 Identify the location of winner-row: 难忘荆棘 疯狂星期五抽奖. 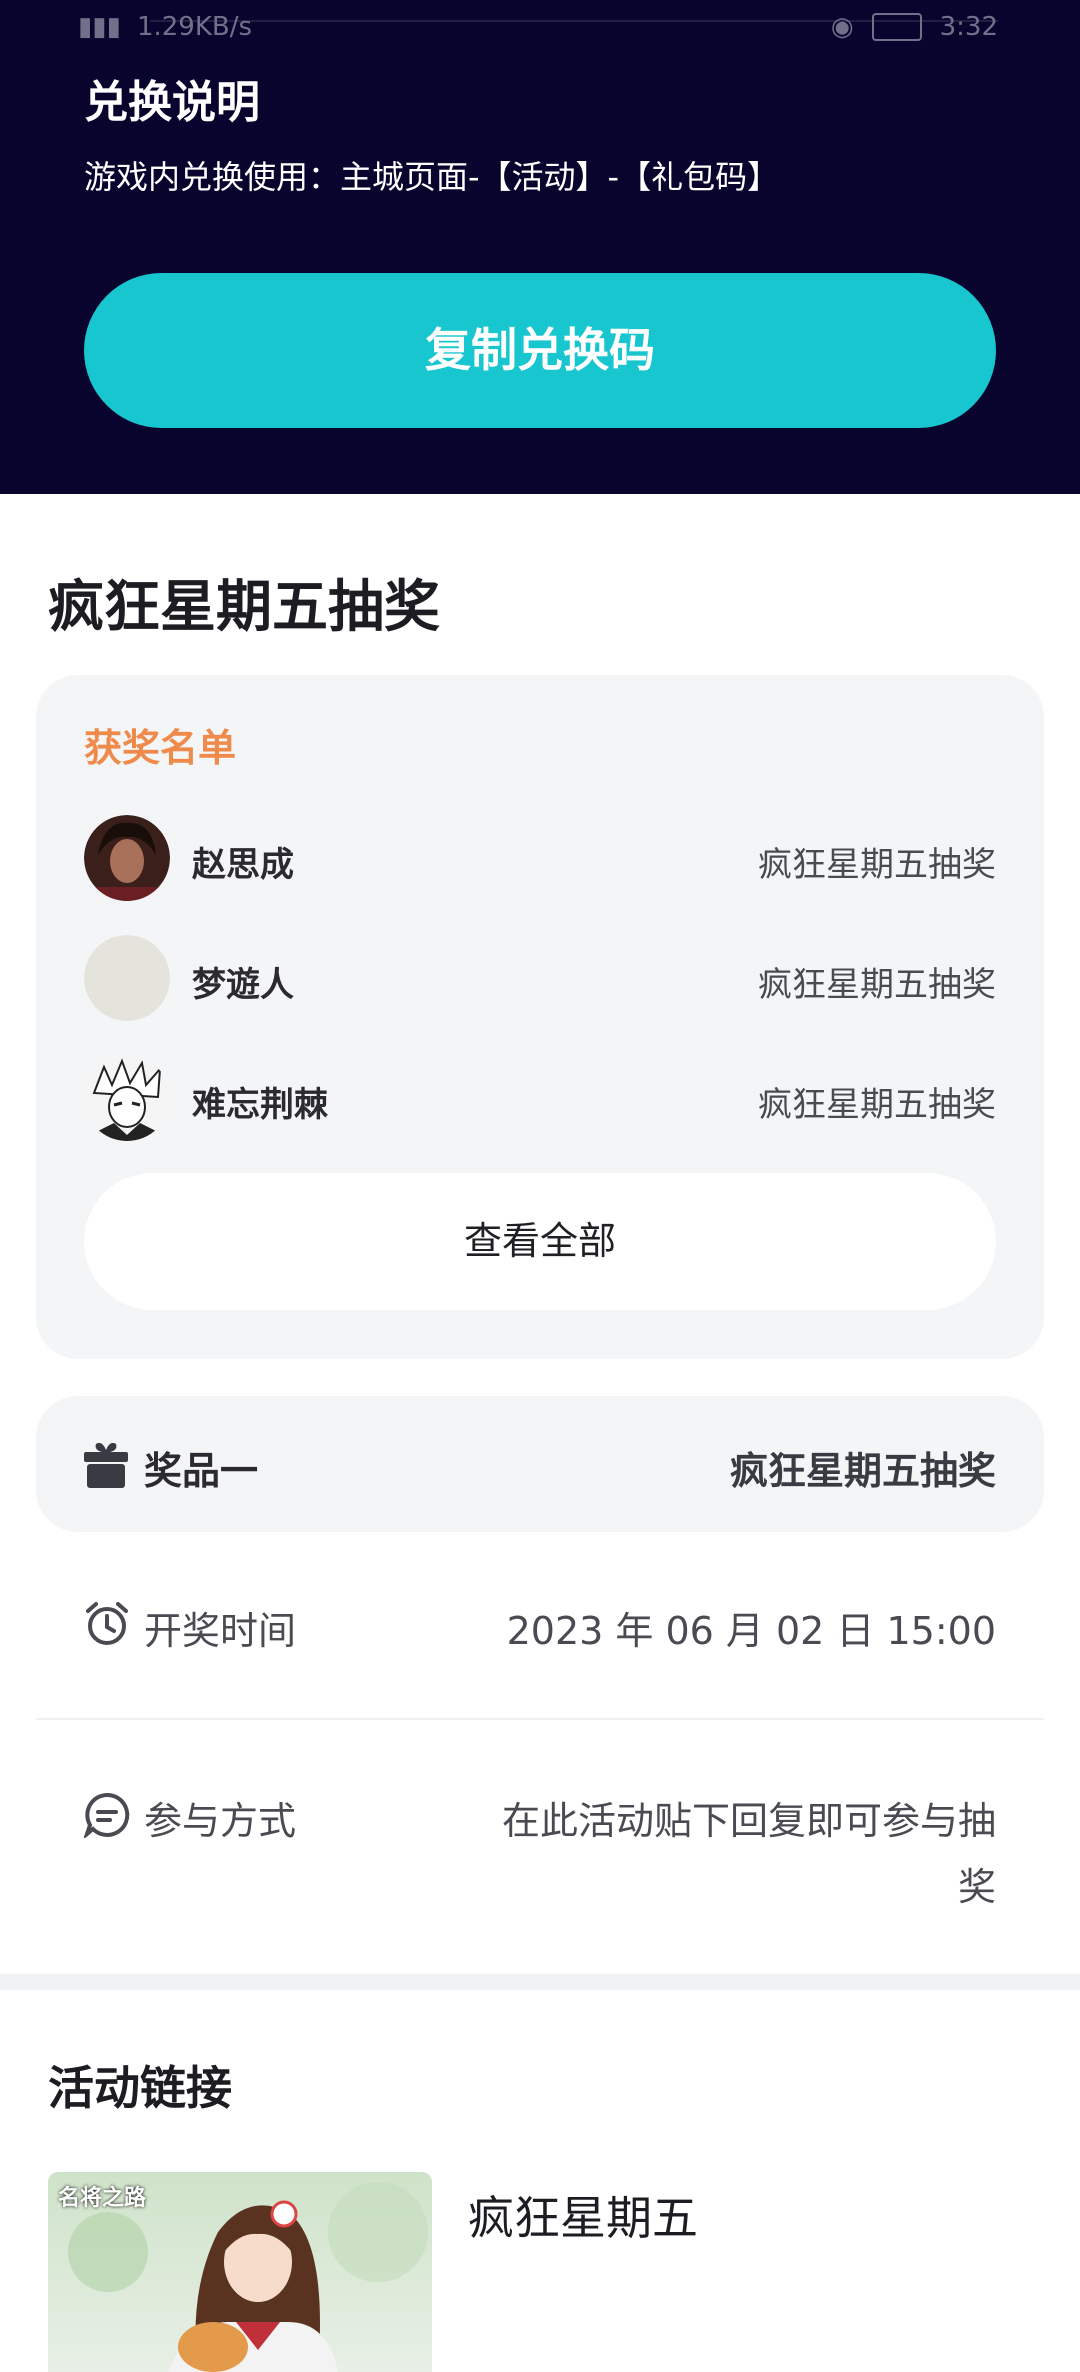
(540, 1099).